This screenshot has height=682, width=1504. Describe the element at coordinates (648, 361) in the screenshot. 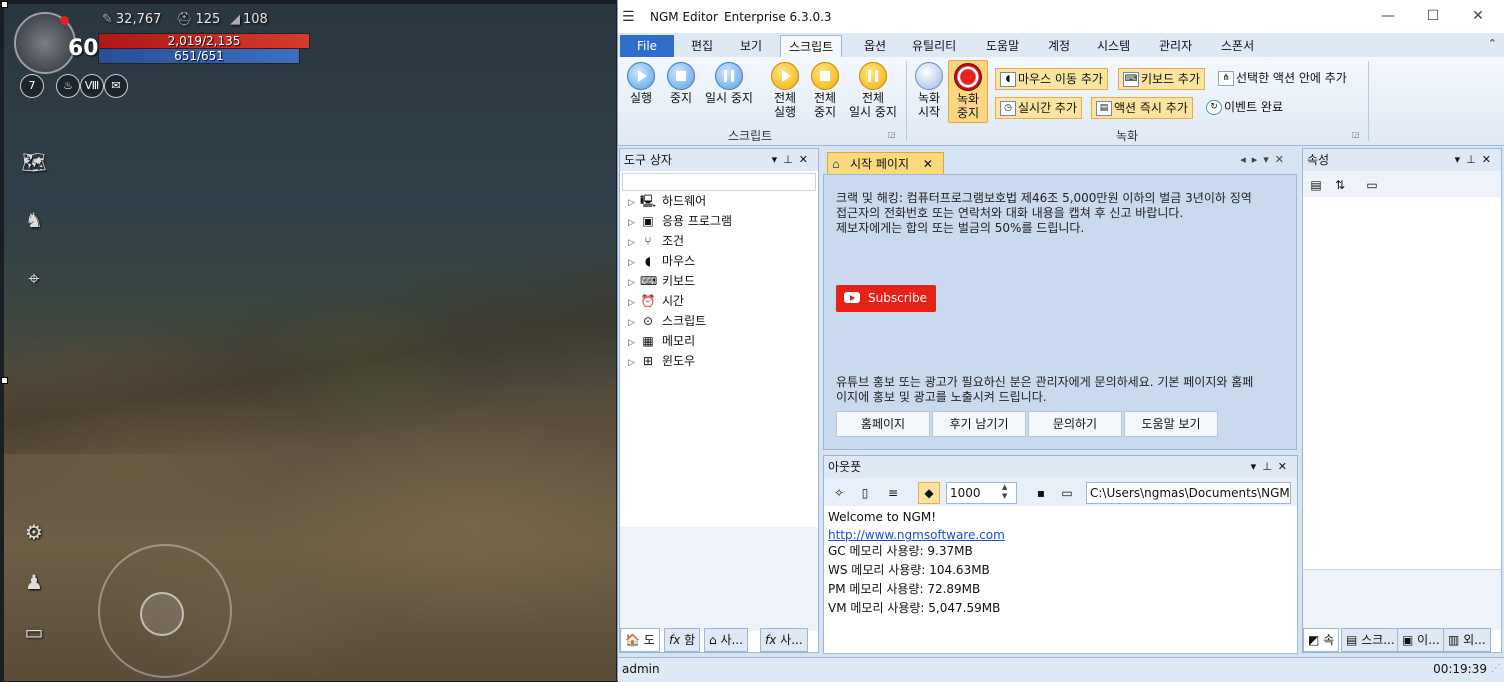

I see `windows-logo-icon: ⊞` at that location.